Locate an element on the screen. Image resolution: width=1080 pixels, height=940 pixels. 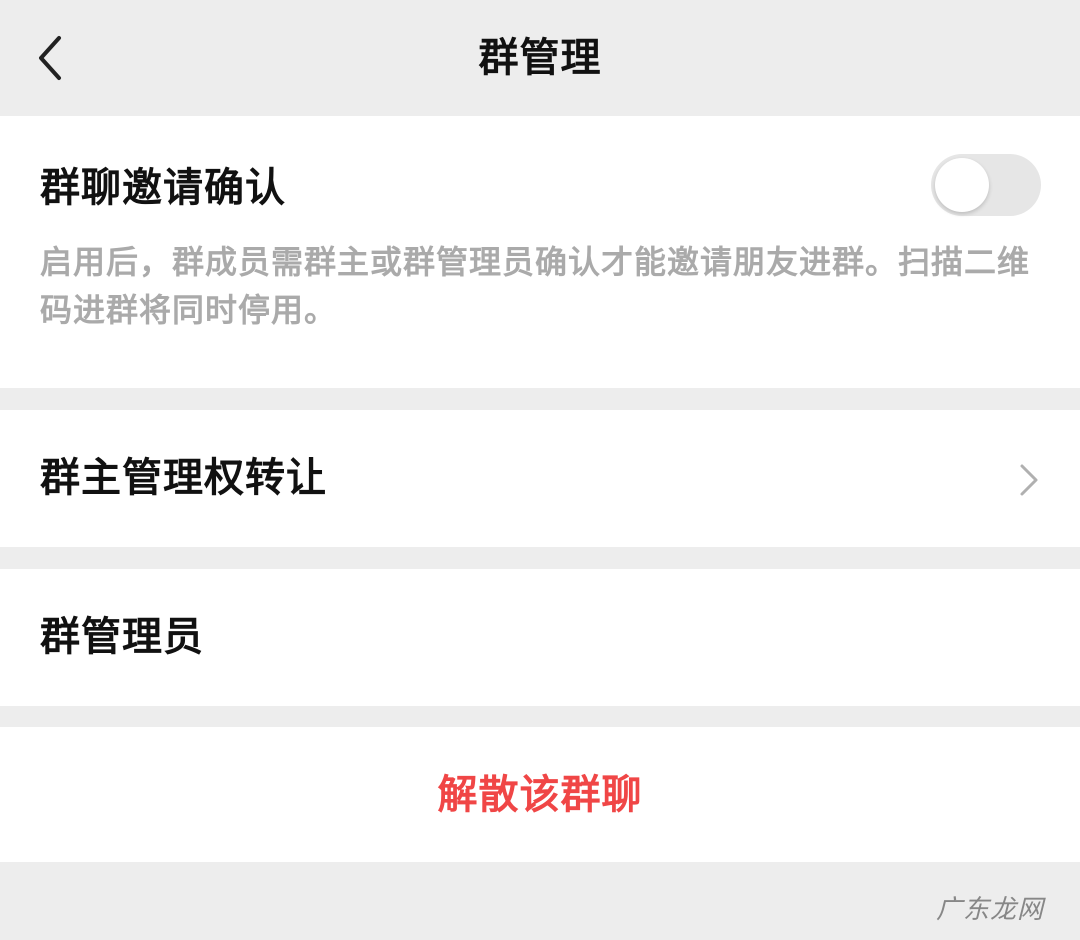
invite-confirm-toggle is located at coordinates (986, 185).